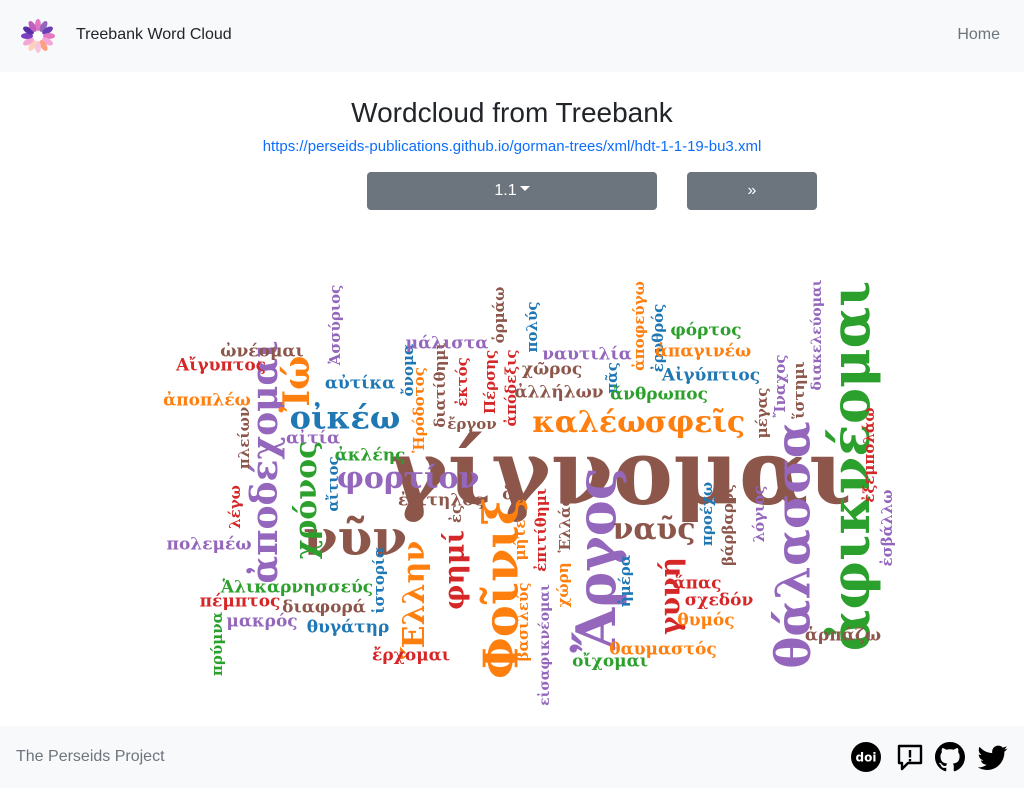  Describe the element at coordinates (752, 191) in the screenshot. I see `next-section-button: »` at that location.